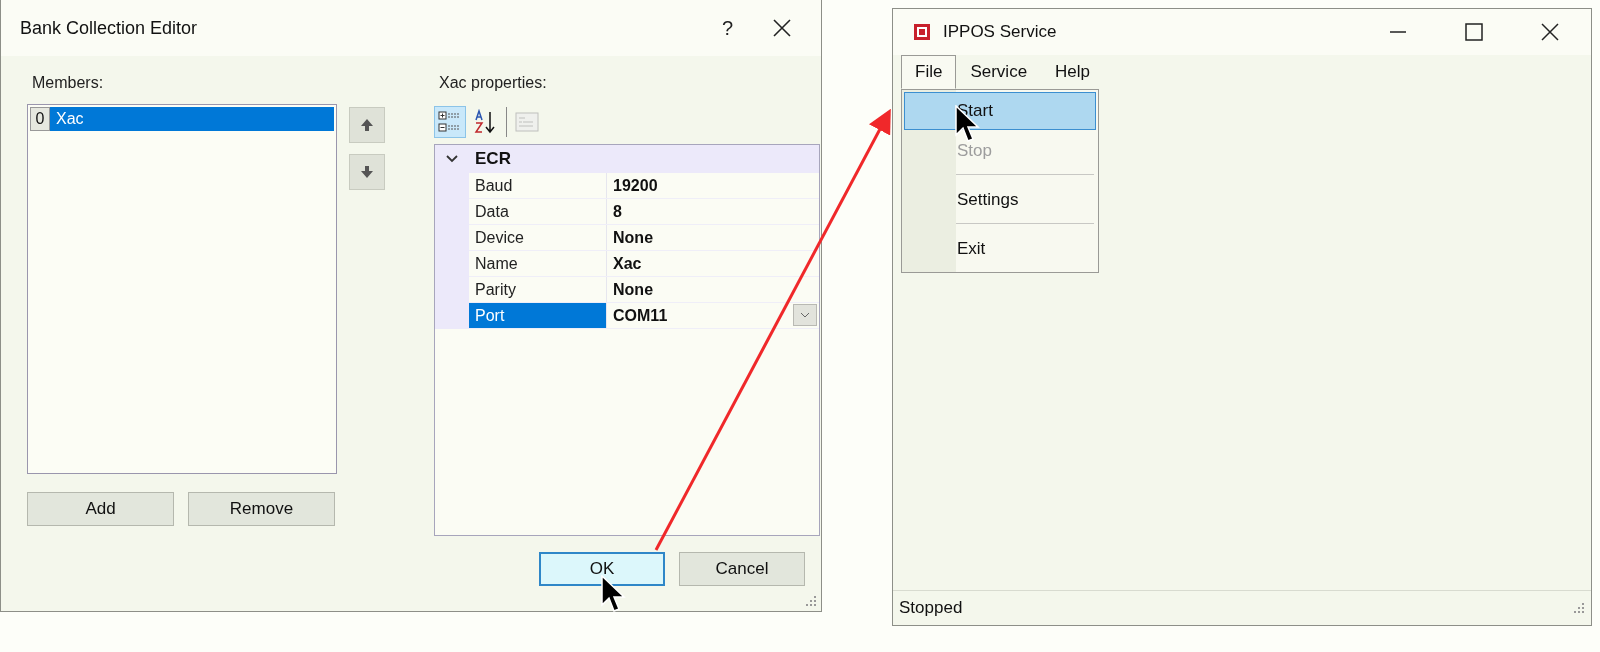 Image resolution: width=1600 pixels, height=652 pixels. Describe the element at coordinates (999, 72) in the screenshot. I see `menu-item: Service` at that location.